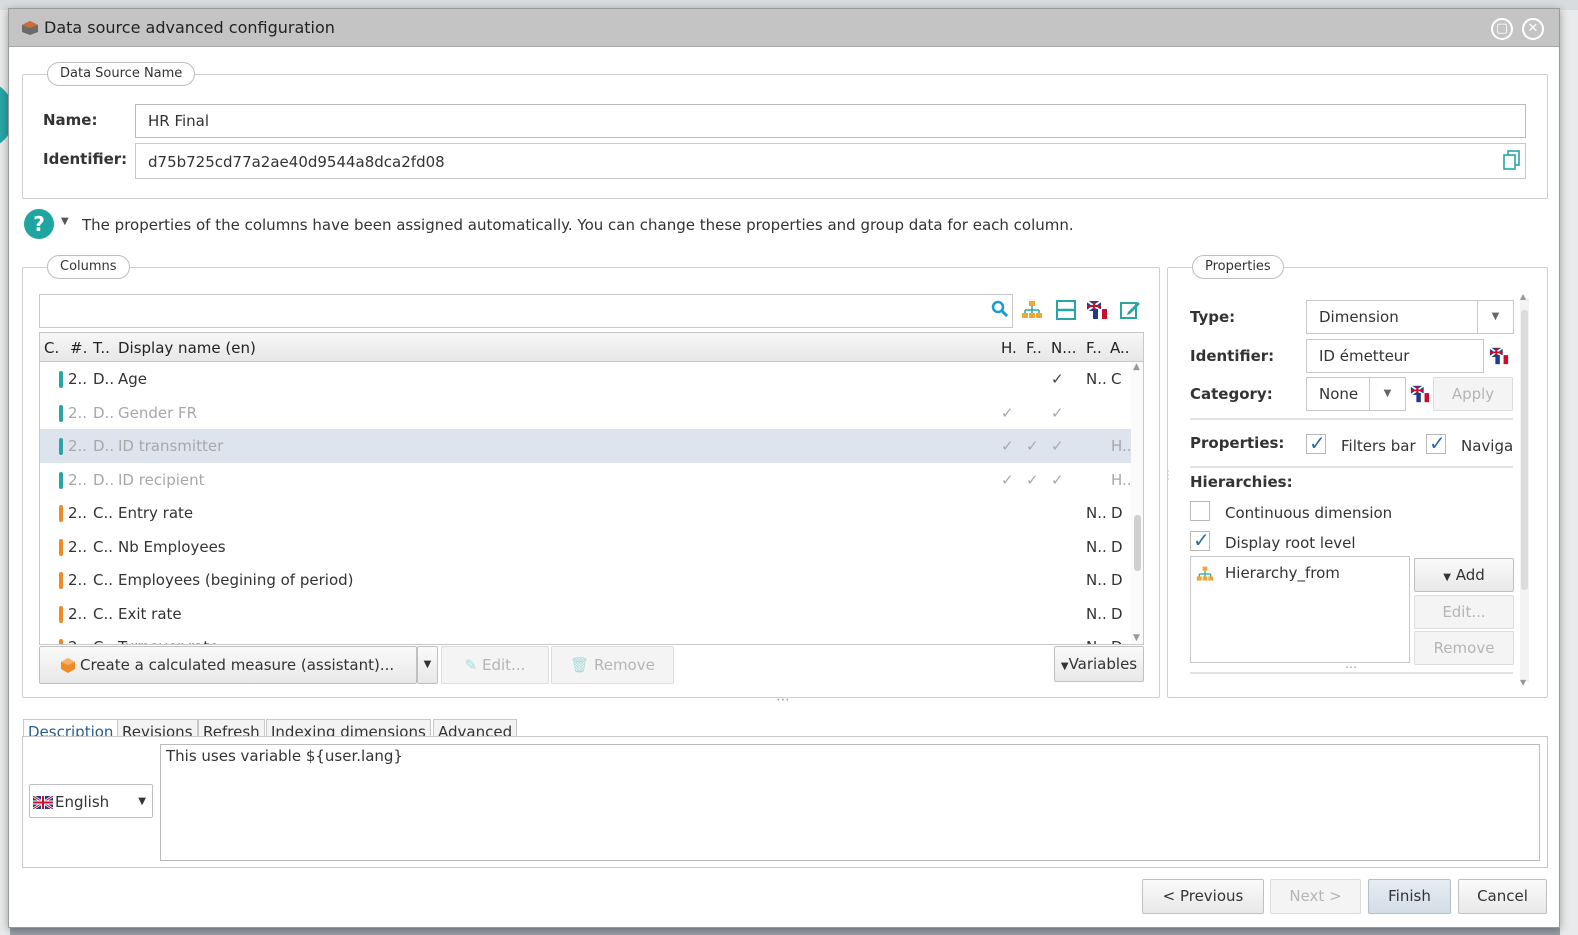  What do you see at coordinates (156, 513) in the screenshot?
I see `row-display-name: Entry rate` at bounding box center [156, 513].